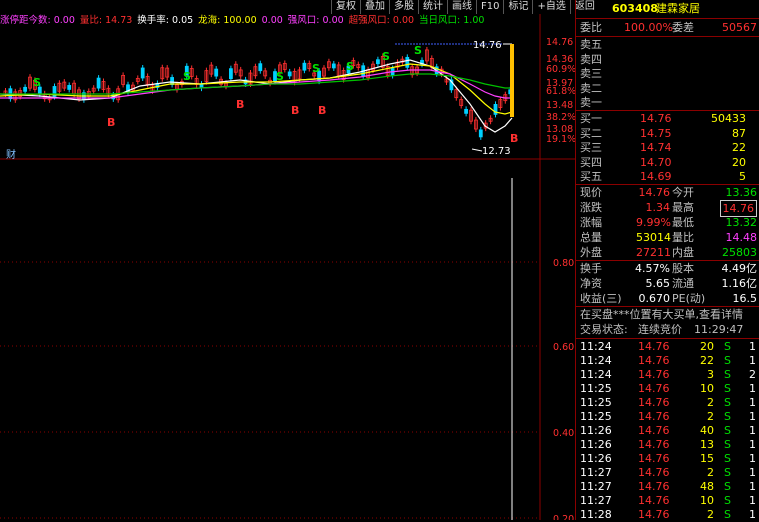  I want to click on tick-row-2: 11:24 14.76 3 S 2, so click(667, 374).